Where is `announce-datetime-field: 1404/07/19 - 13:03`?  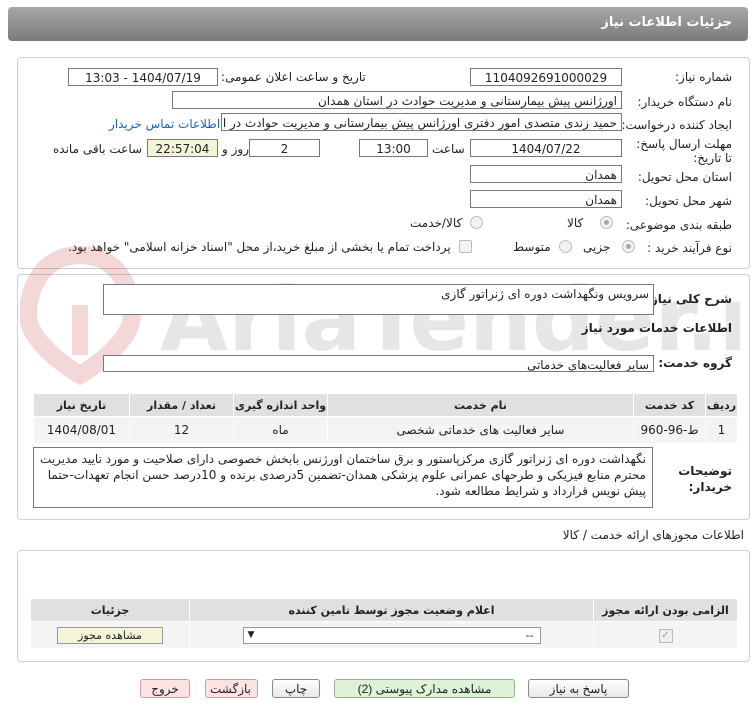
announce-datetime-field: 1404/07/19 - 13:03 is located at coordinates (143, 77).